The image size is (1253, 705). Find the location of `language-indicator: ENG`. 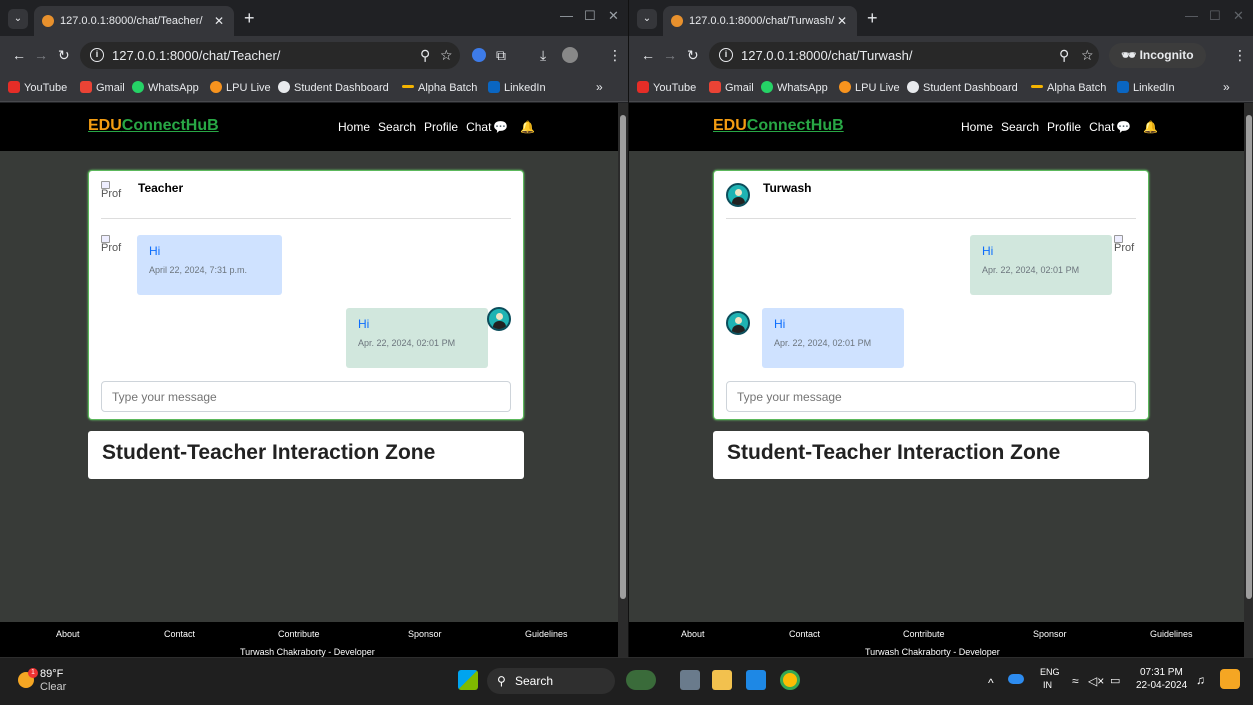

language-indicator: ENG is located at coordinates (1050, 672).